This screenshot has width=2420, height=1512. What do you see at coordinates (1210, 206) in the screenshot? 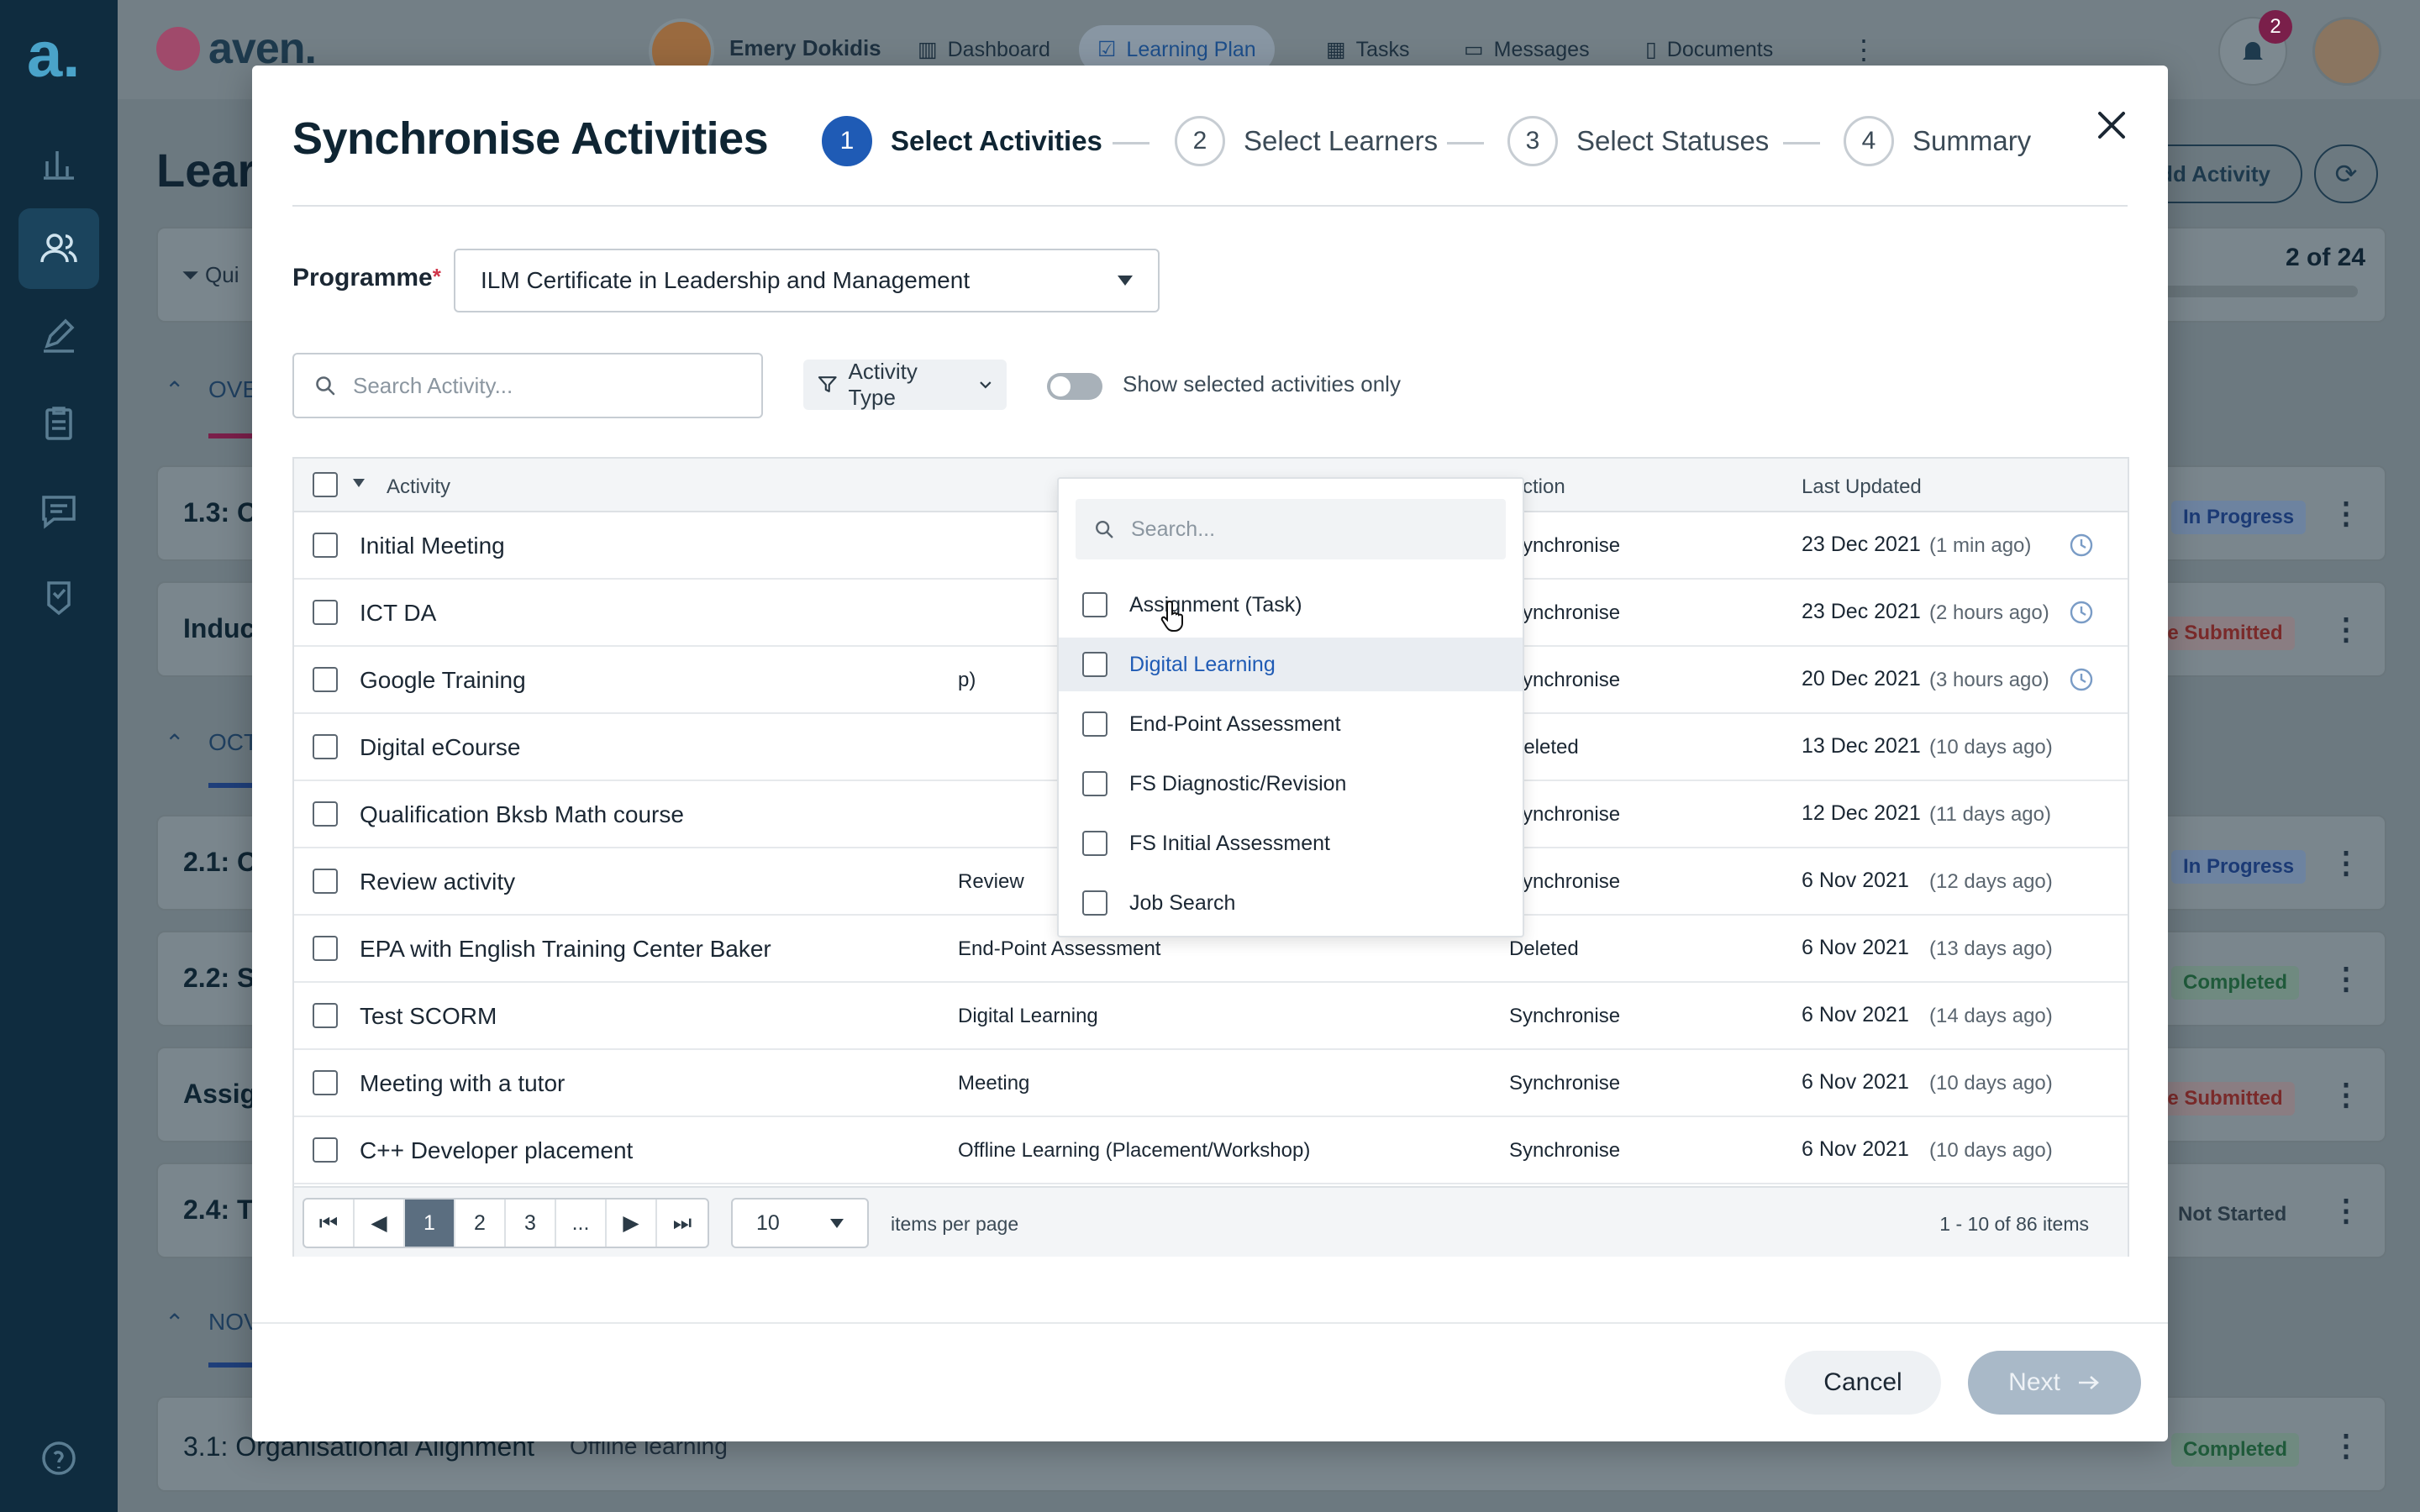
I see `header-divider` at bounding box center [1210, 206].